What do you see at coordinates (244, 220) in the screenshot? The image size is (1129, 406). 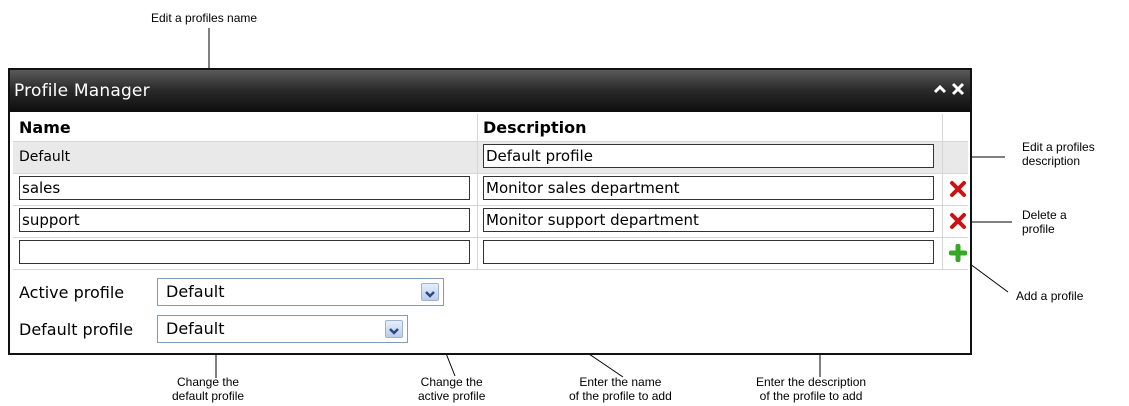 I see `profile-name-field: support` at bounding box center [244, 220].